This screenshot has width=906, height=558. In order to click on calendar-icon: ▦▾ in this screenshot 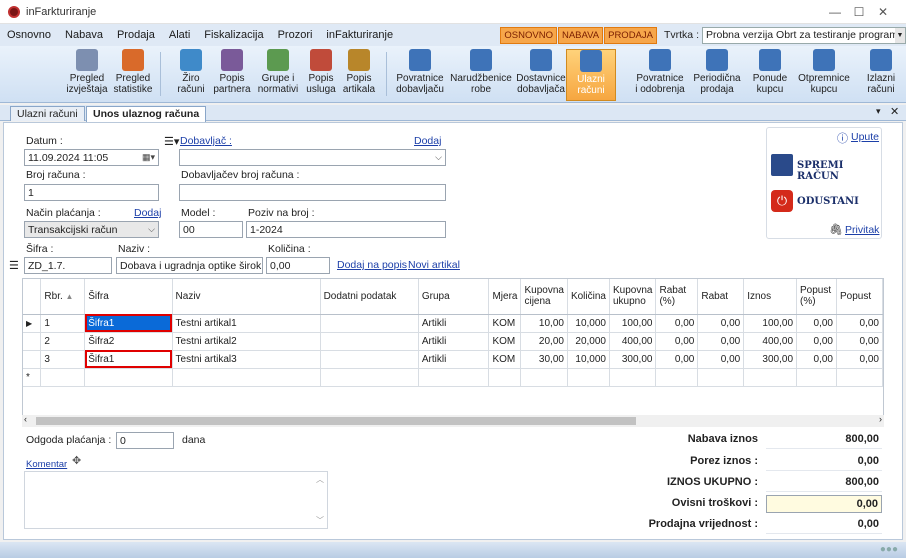, I will do `click(148, 157)`.